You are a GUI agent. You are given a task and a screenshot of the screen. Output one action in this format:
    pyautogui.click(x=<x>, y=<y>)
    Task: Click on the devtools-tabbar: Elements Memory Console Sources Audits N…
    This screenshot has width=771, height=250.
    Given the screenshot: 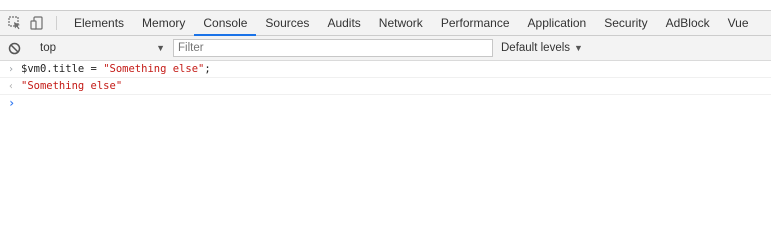 What is the action you would take?
    pyautogui.click(x=385, y=23)
    